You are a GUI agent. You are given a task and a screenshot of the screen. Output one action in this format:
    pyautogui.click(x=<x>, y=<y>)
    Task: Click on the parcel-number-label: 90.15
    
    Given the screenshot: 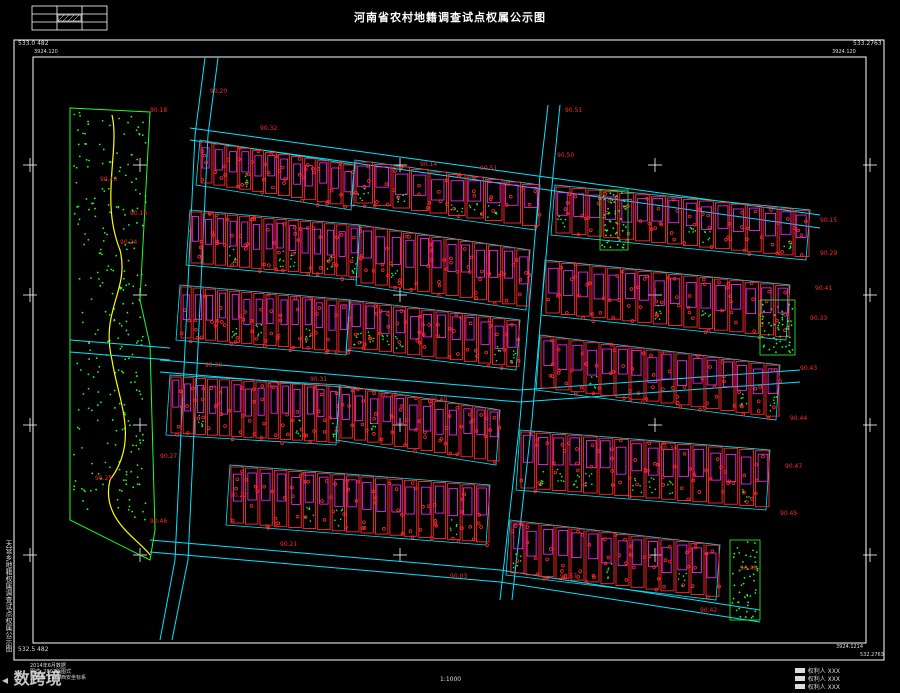 What is the action you would take?
    pyautogui.click(x=828, y=220)
    